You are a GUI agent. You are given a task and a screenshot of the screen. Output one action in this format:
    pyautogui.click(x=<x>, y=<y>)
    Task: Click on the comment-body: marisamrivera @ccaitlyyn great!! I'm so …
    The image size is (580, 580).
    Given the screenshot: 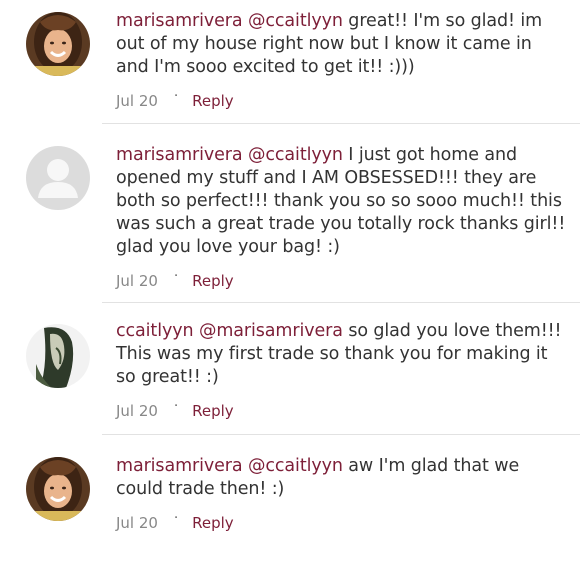 What is the action you would take?
    pyautogui.click(x=341, y=60)
    